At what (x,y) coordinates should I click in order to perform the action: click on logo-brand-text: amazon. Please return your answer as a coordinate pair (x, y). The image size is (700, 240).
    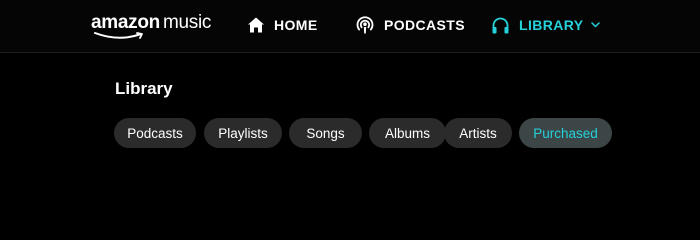
    Looking at the image, I should click on (125, 22).